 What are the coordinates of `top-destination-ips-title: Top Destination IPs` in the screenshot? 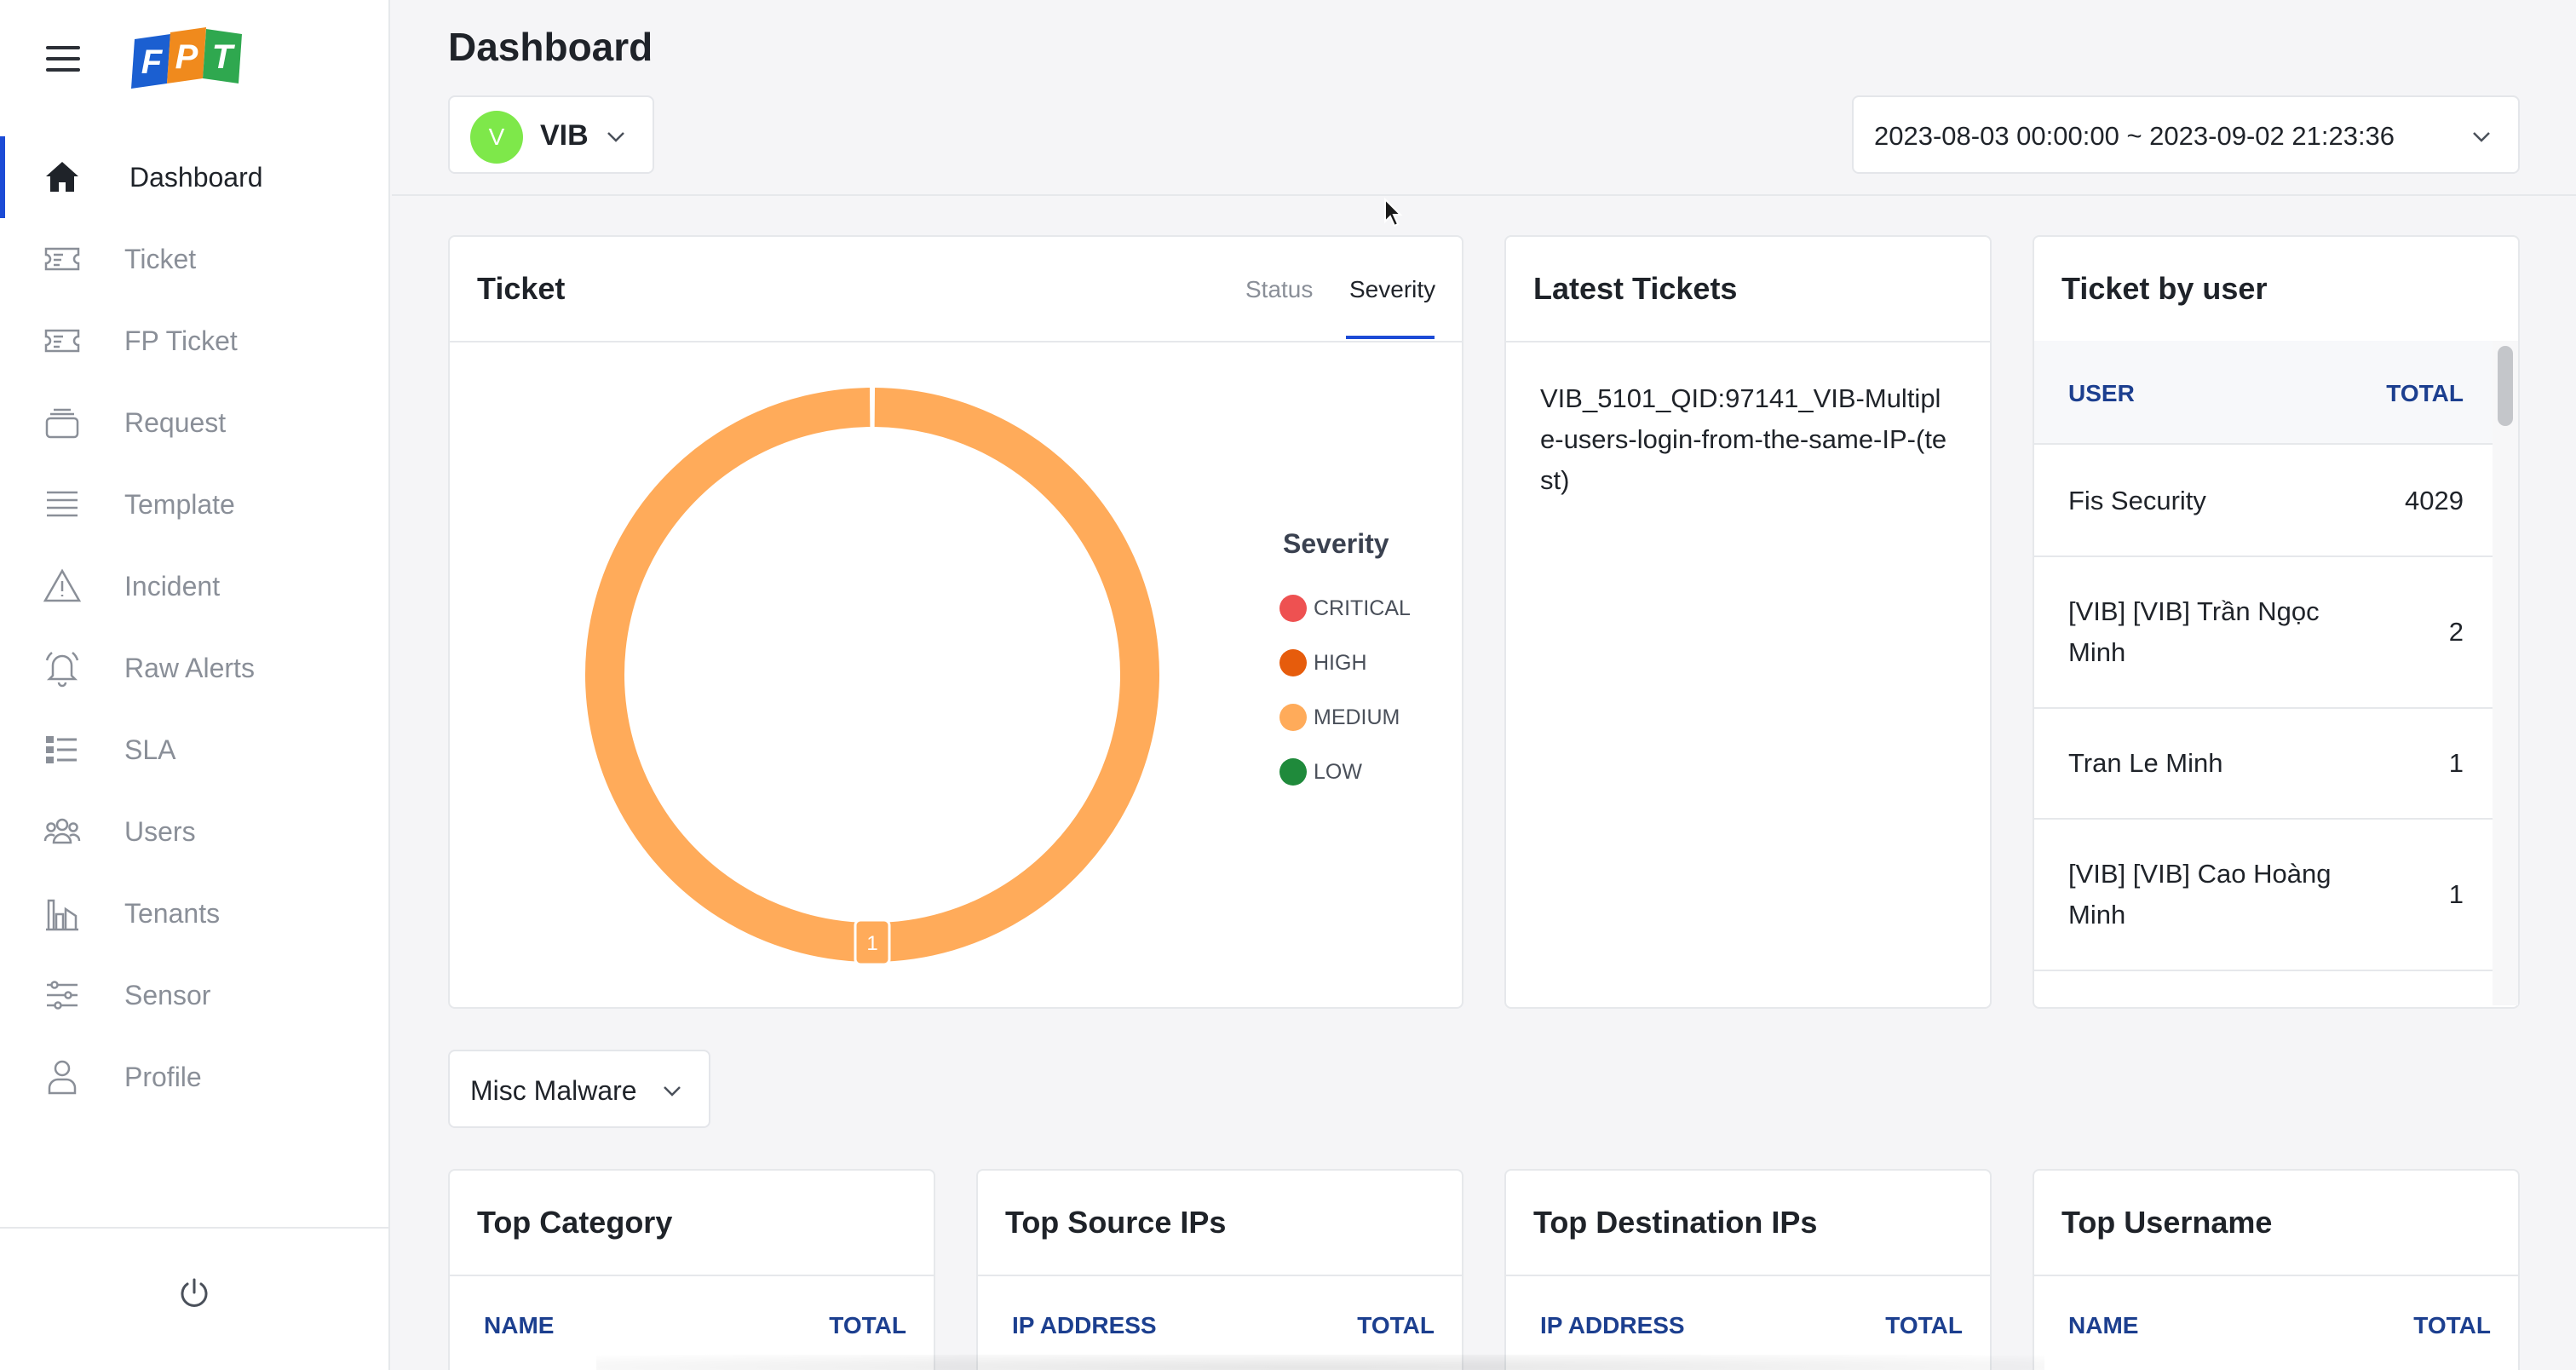 It's located at (1676, 1222).